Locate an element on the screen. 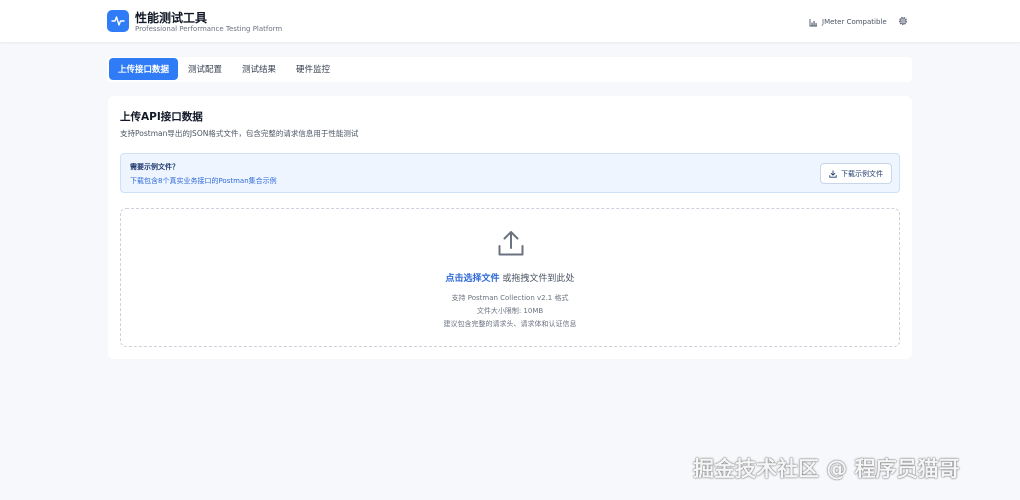  compat-label: JMeter Compatible is located at coordinates (854, 22).